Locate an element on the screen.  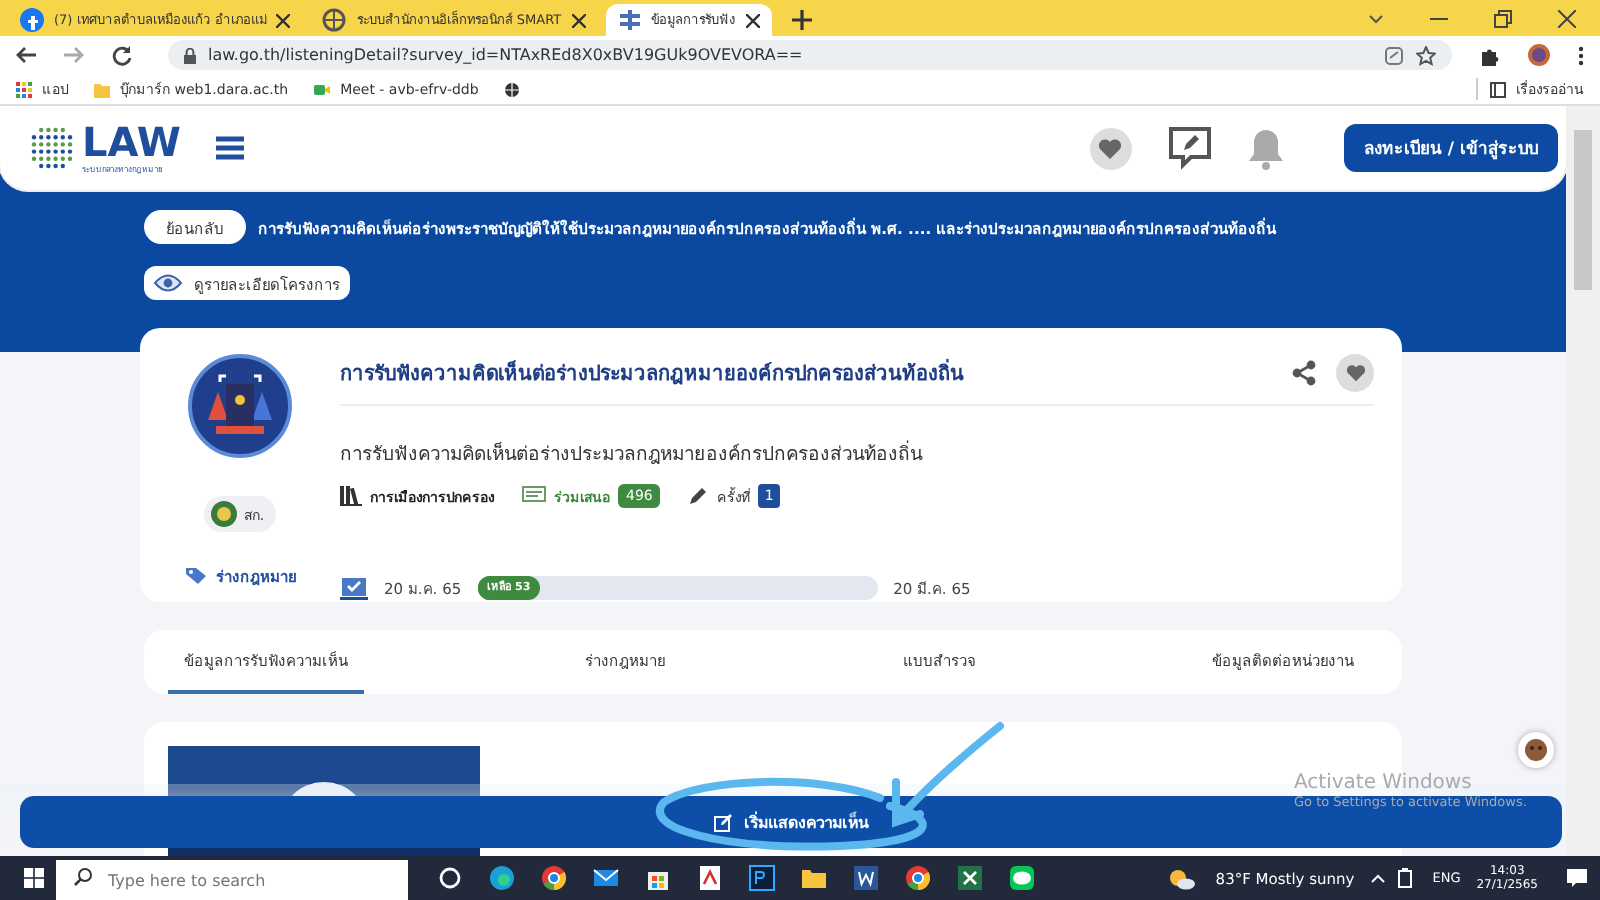
tags-icon is located at coordinates (197, 576).